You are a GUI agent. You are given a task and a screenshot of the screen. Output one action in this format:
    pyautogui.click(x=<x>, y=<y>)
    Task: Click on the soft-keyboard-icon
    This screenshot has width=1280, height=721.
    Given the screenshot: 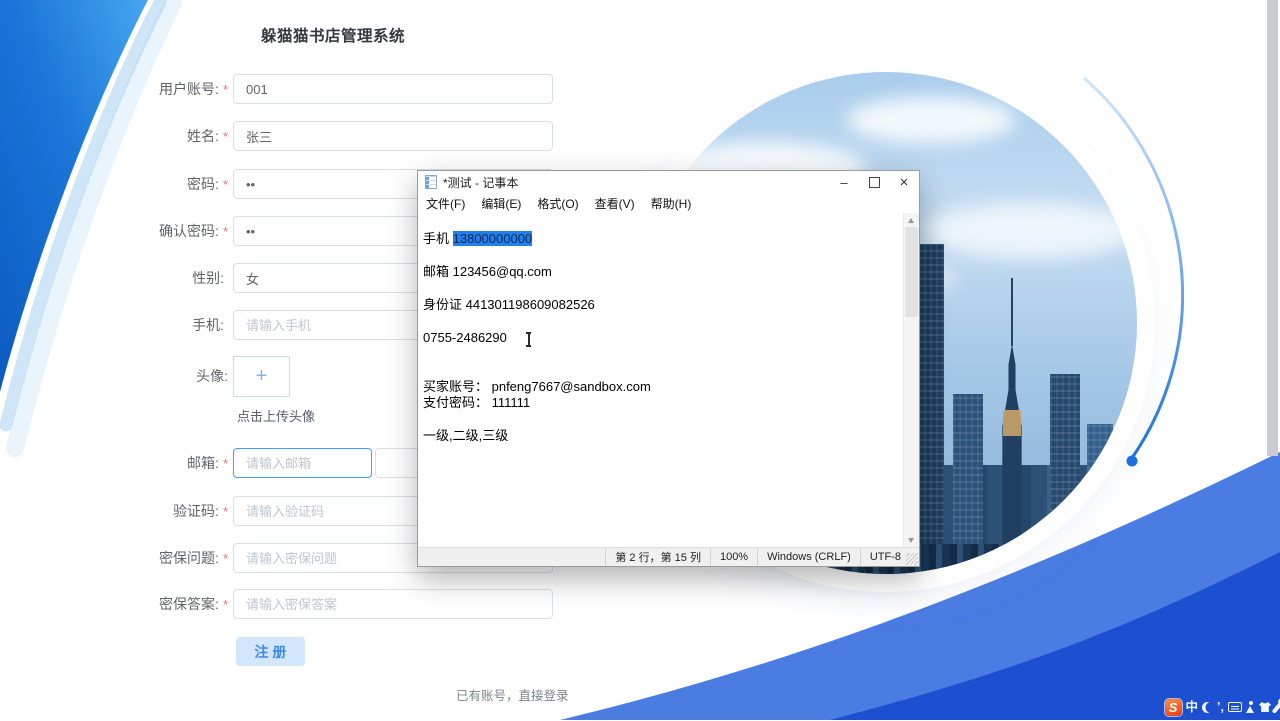 What is the action you would take?
    pyautogui.click(x=1235, y=707)
    